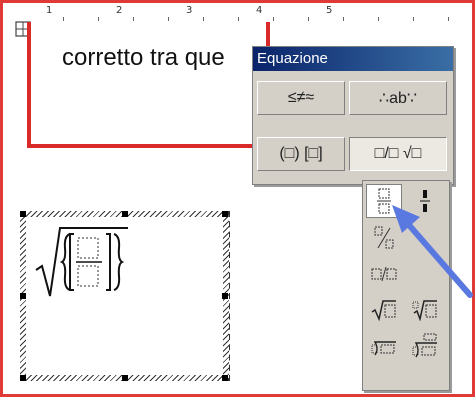 The width and height of the screenshot is (475, 397). What do you see at coordinates (301, 98) in the screenshot?
I see `relations-button: ≤≠≈` at bounding box center [301, 98].